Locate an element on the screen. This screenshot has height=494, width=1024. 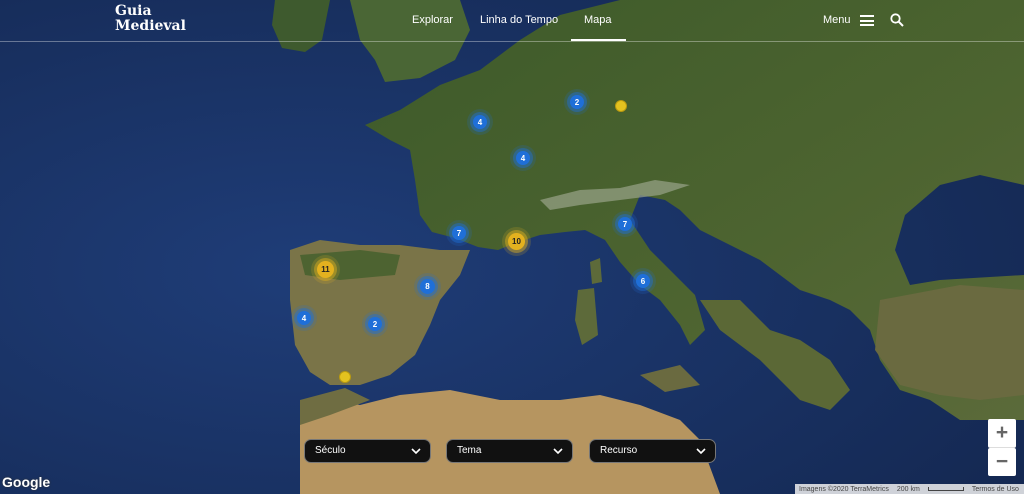
scale-bar is located at coordinates (945, 489).